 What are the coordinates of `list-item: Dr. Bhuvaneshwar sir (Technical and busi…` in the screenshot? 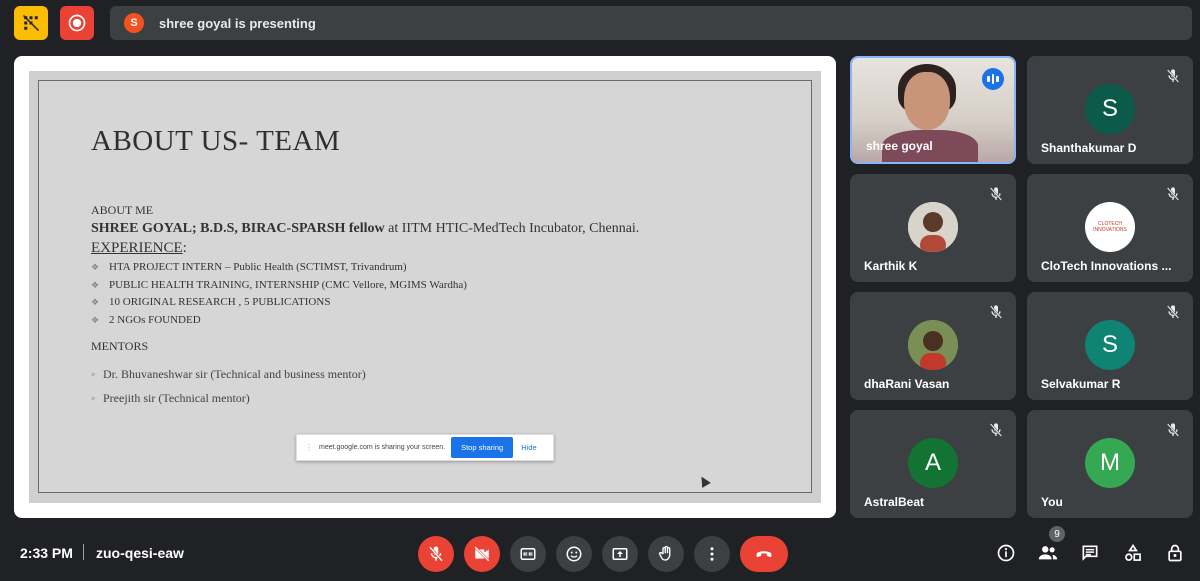 It's located at (441, 374).